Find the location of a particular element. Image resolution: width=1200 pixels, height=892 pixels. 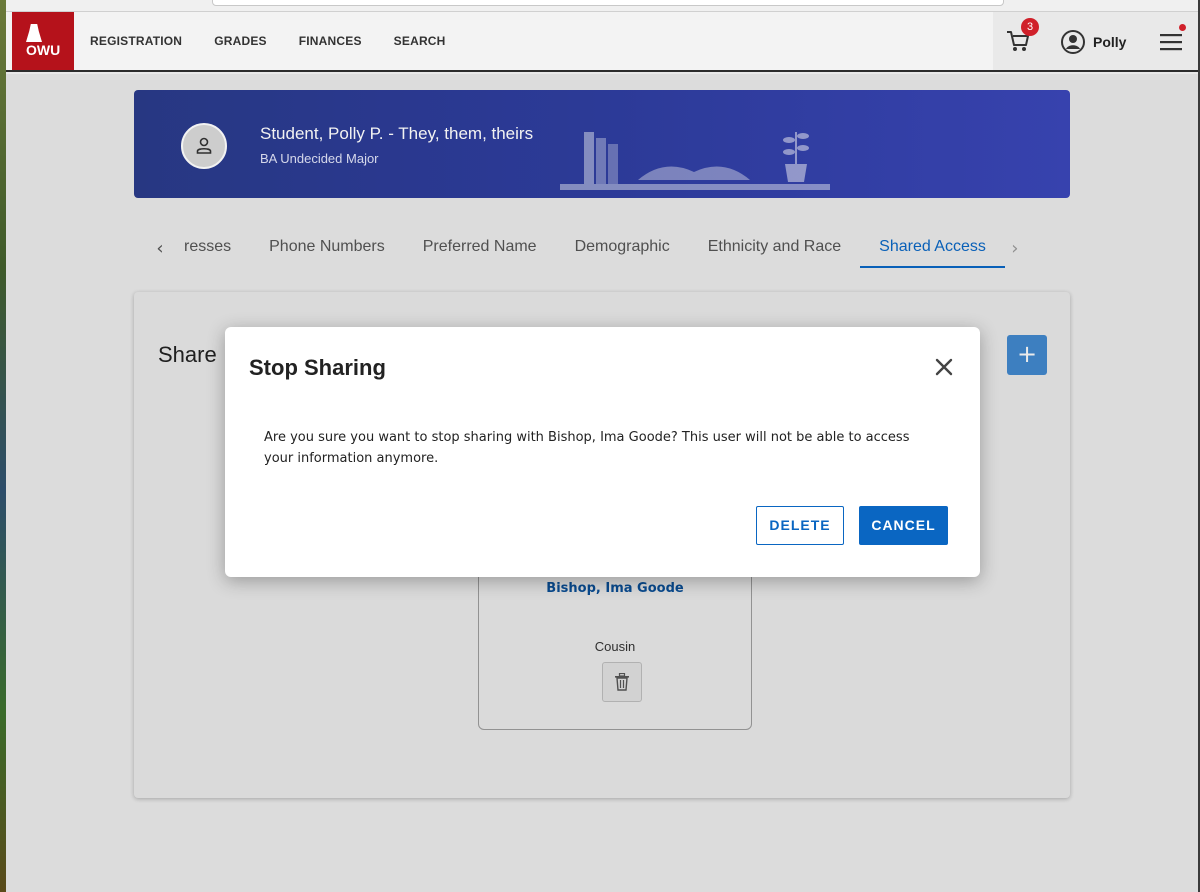

logo-mascot-icon is located at coordinates (34, 33).